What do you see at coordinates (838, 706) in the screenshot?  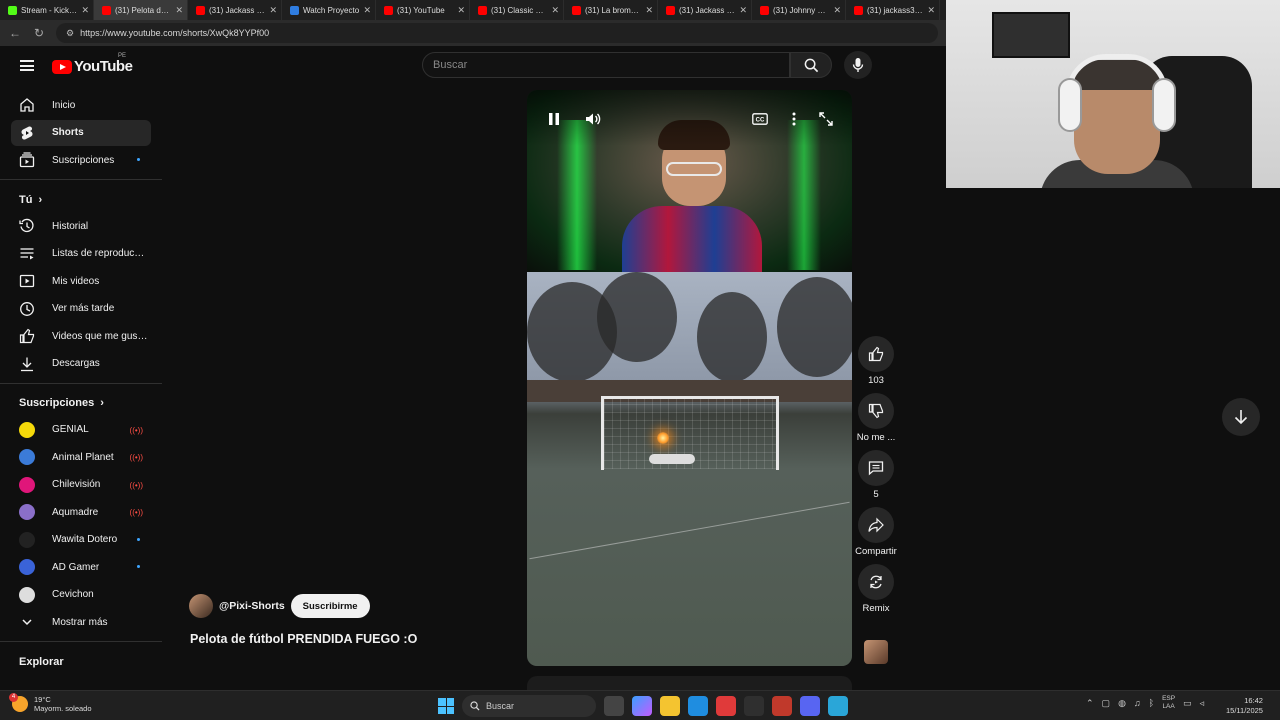 I see `notepad-icon` at bounding box center [838, 706].